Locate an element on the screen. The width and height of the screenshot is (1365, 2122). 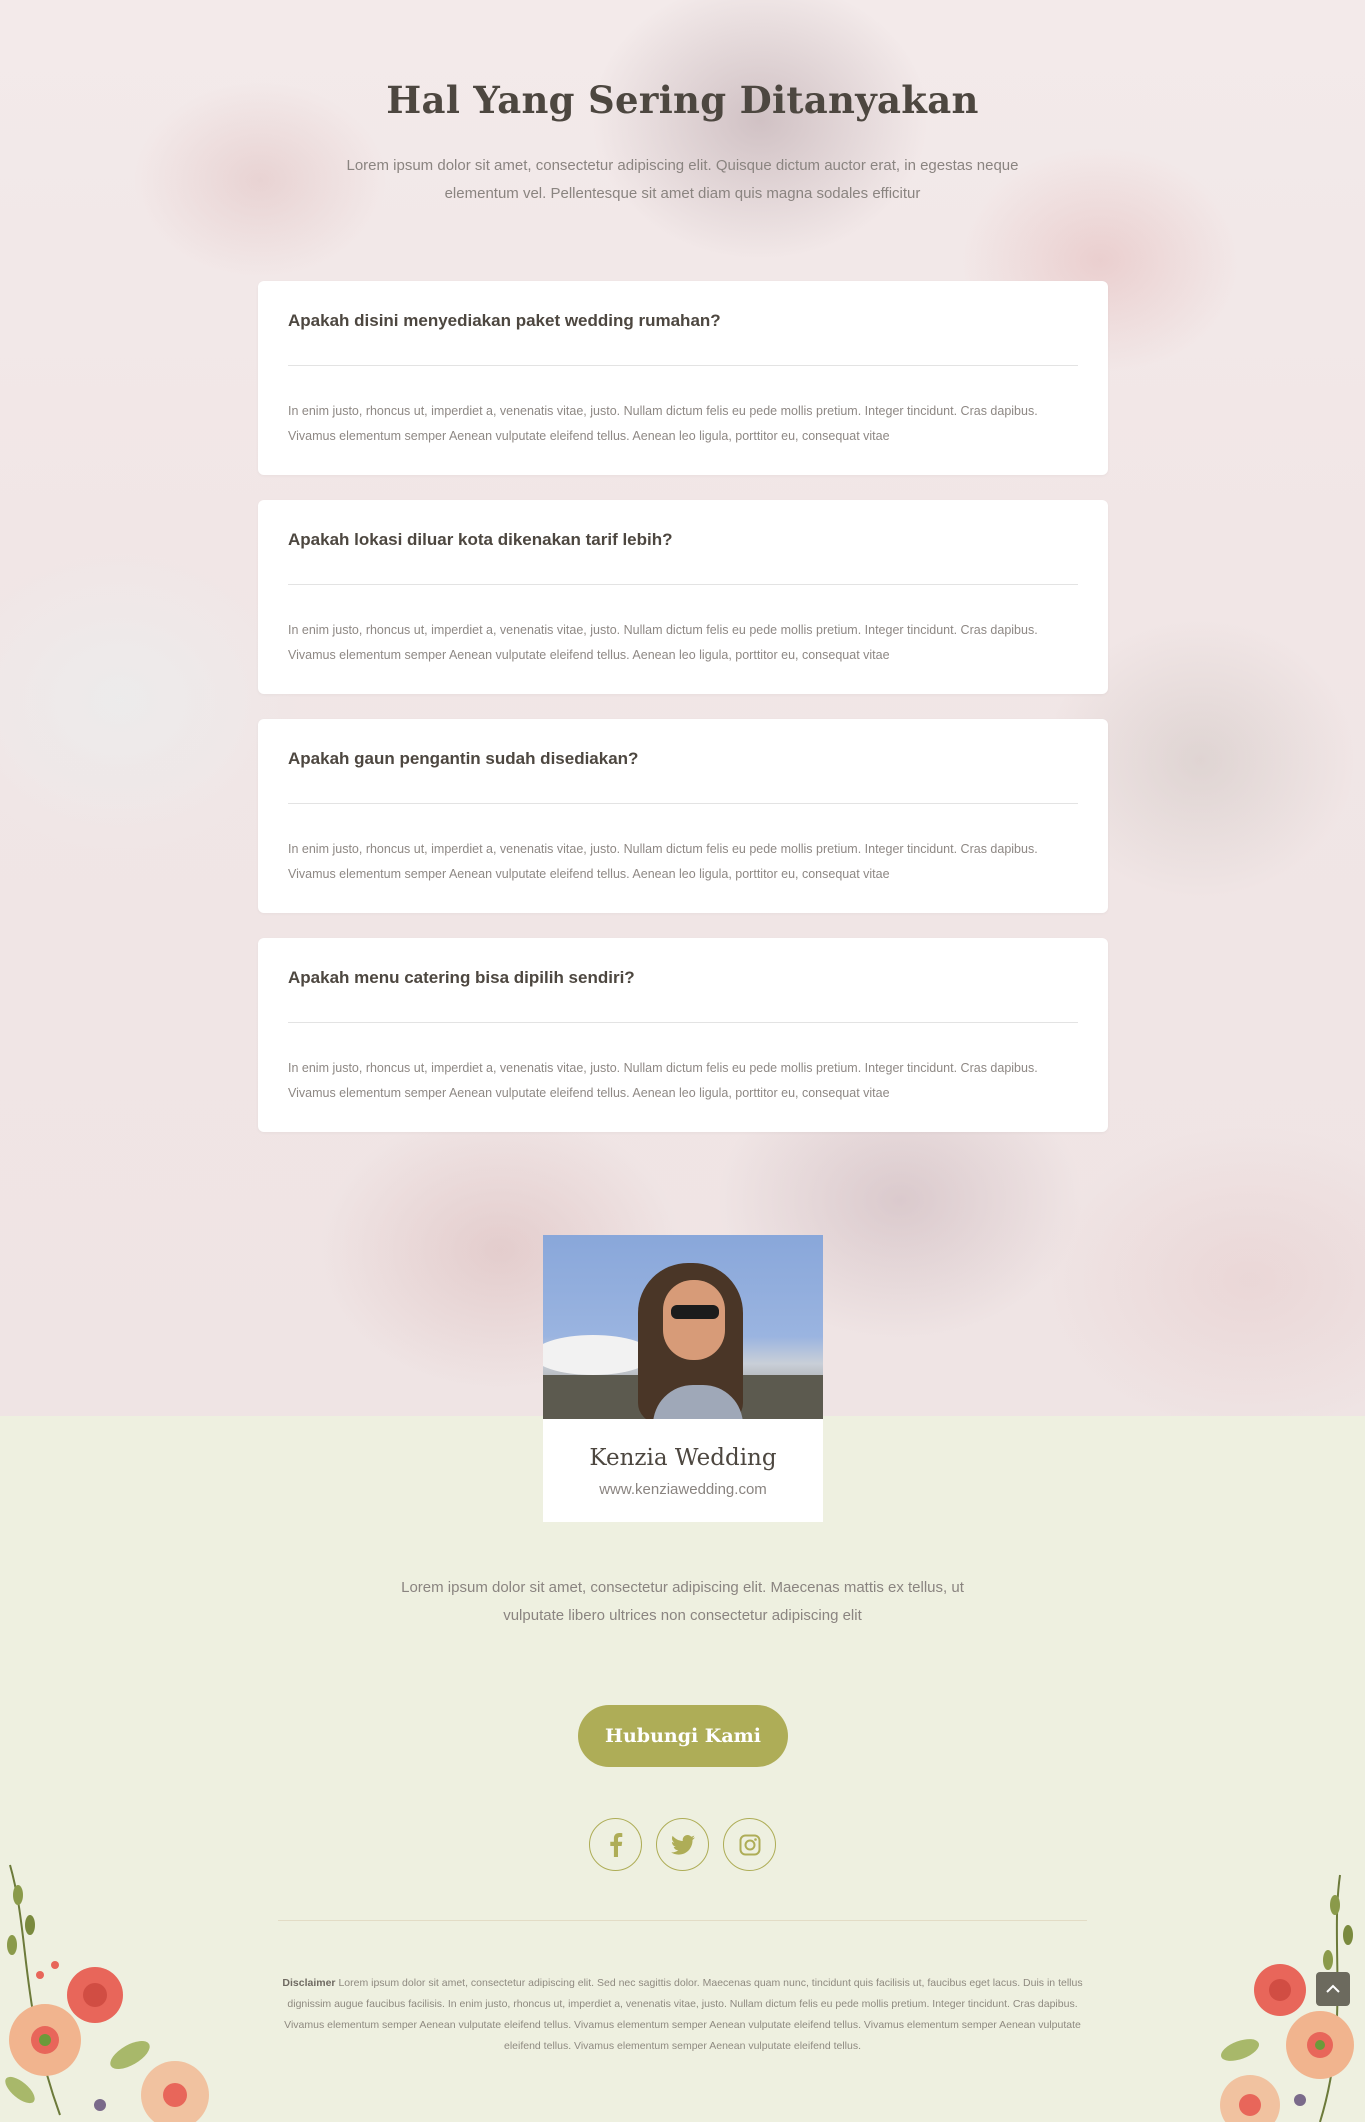
contact-button: Hubungi Kami is located at coordinates (683, 1736).